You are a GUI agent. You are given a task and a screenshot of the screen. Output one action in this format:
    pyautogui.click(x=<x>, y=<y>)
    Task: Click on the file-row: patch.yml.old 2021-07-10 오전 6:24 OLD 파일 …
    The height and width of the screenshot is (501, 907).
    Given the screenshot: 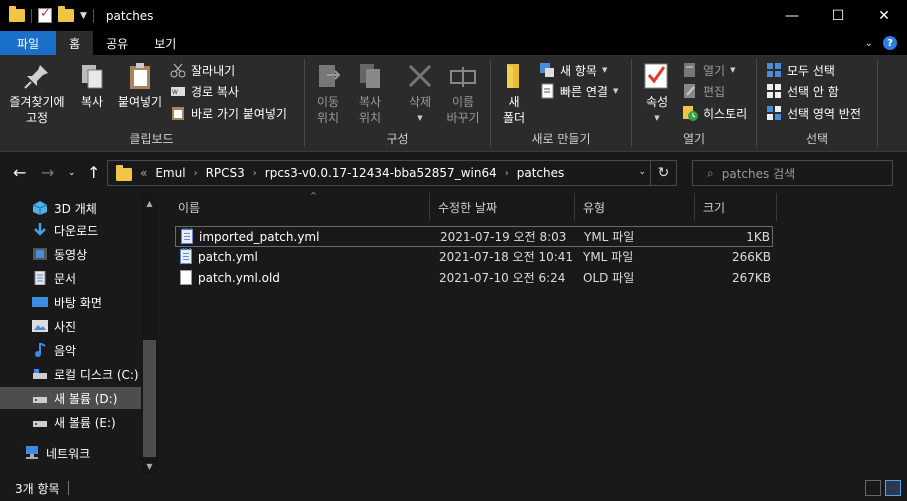 What is the action you would take?
    pyautogui.click(x=474, y=278)
    